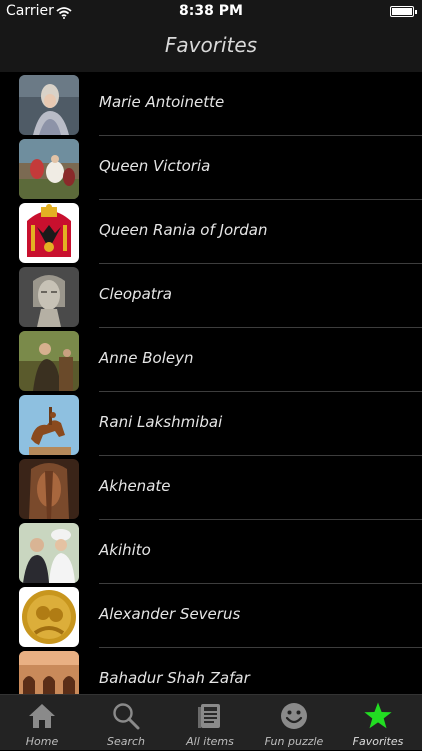 The image size is (422, 751). Describe the element at coordinates (126, 741) in the screenshot. I see `tab-label: Search` at that location.